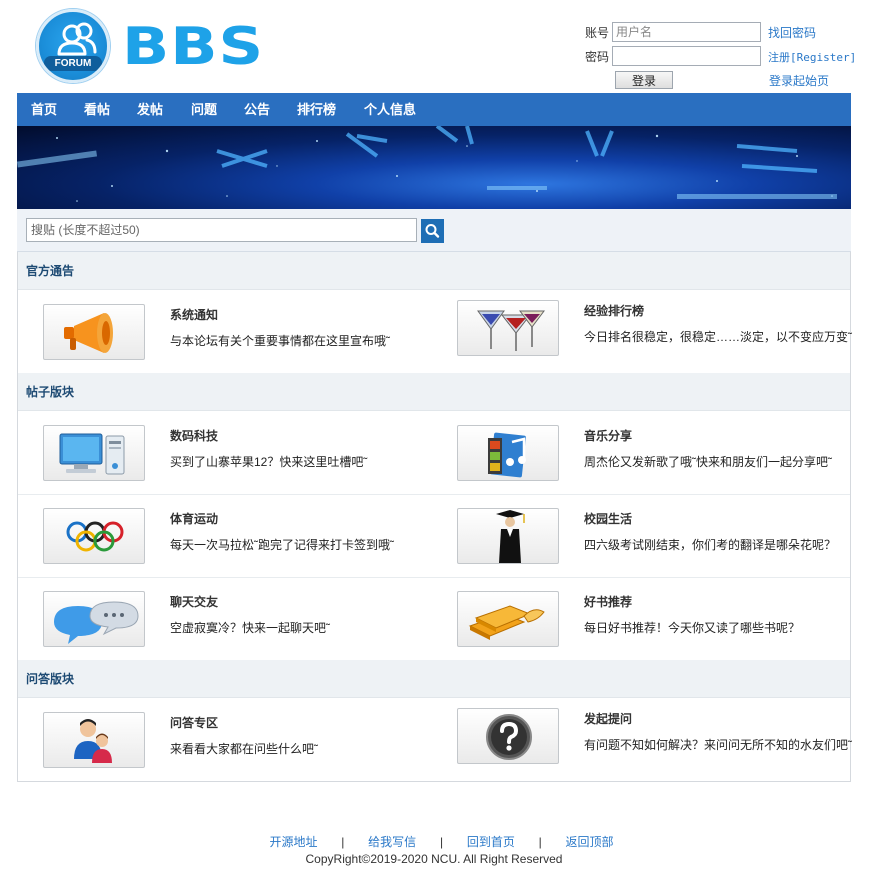  What do you see at coordinates (282, 545) in the screenshot?
I see `forum-description: 每天一次马拉松˜跑完了记得来打卡签到哦˜` at bounding box center [282, 545].